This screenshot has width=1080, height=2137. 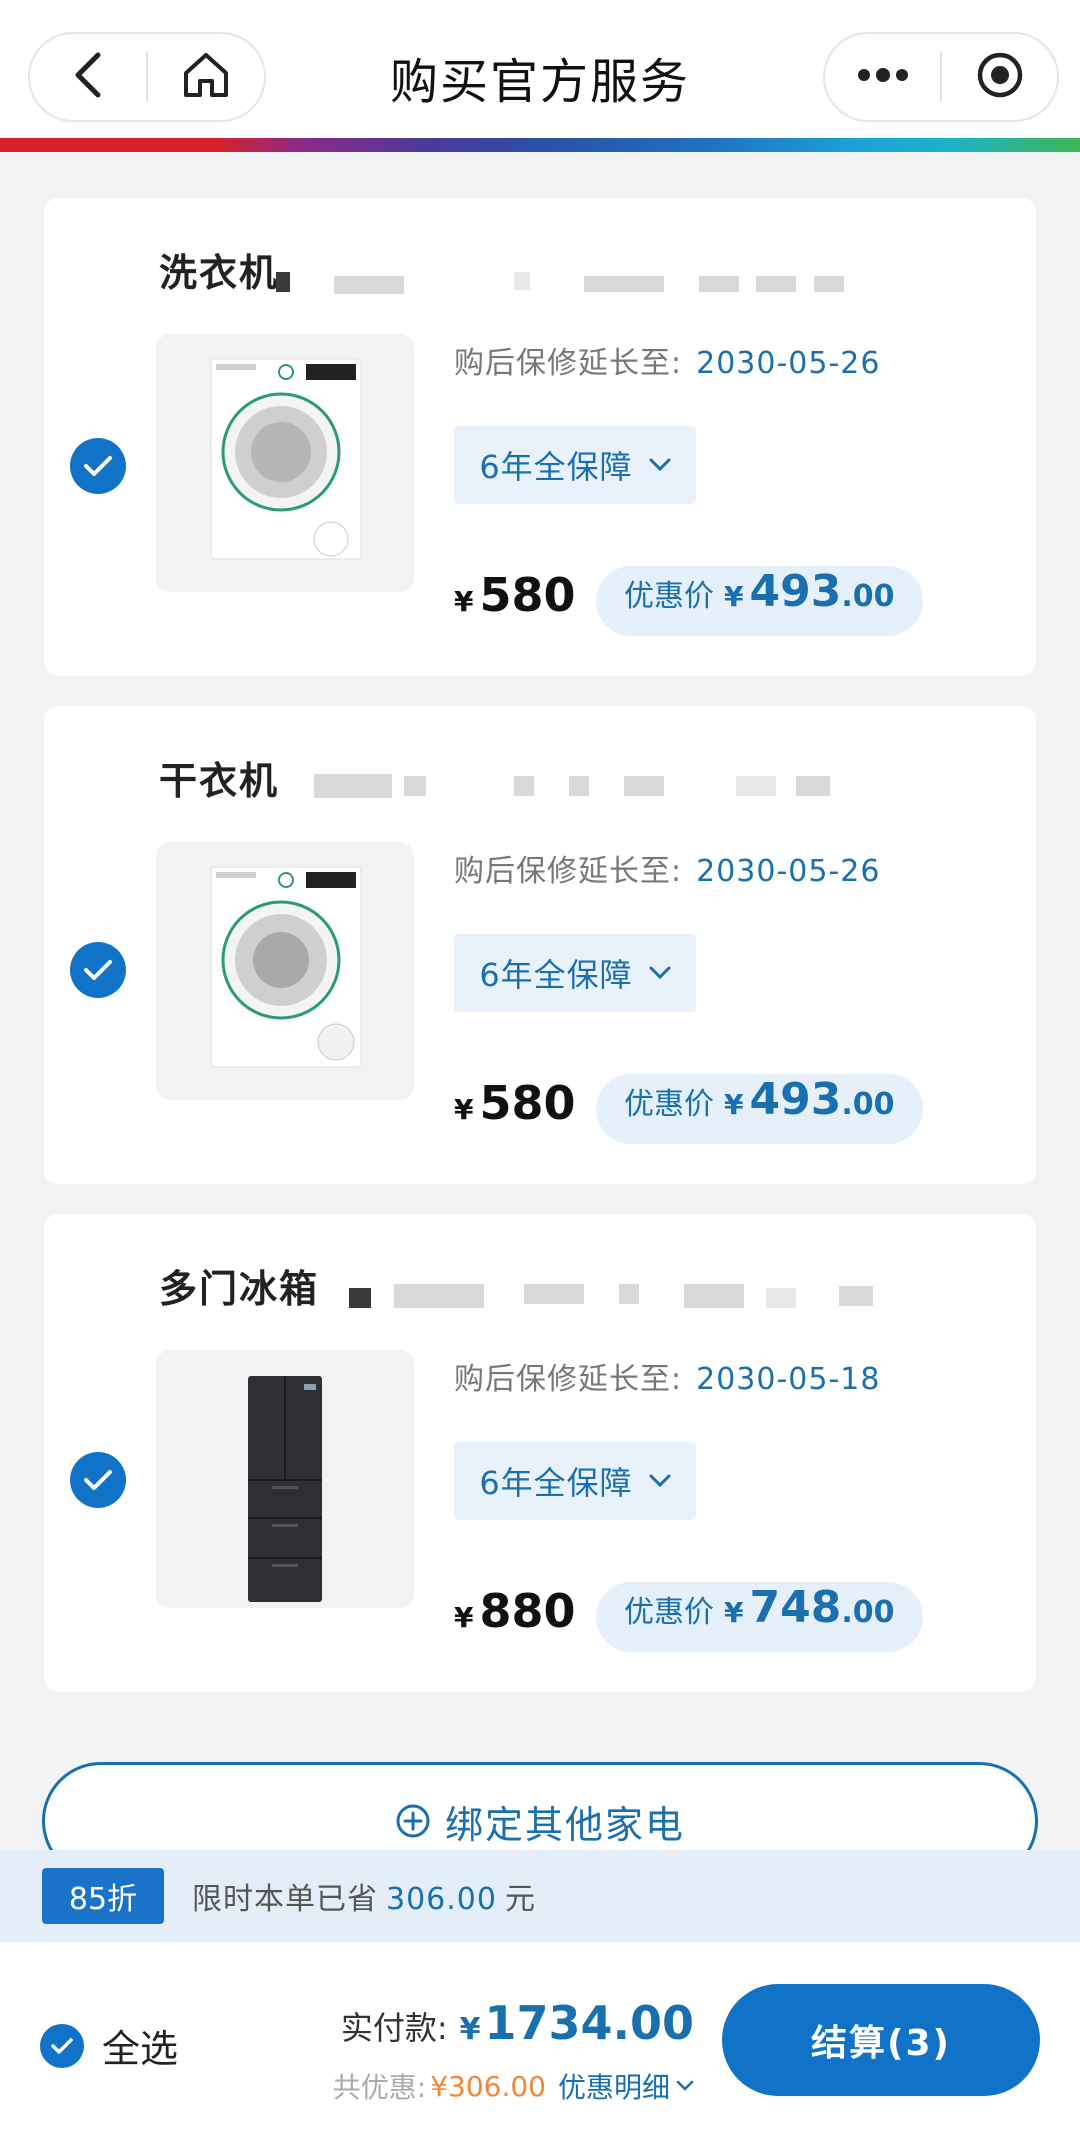 I want to click on discount-banner: 85折 限时本单已省 306.00 元, so click(x=540, y=1896).